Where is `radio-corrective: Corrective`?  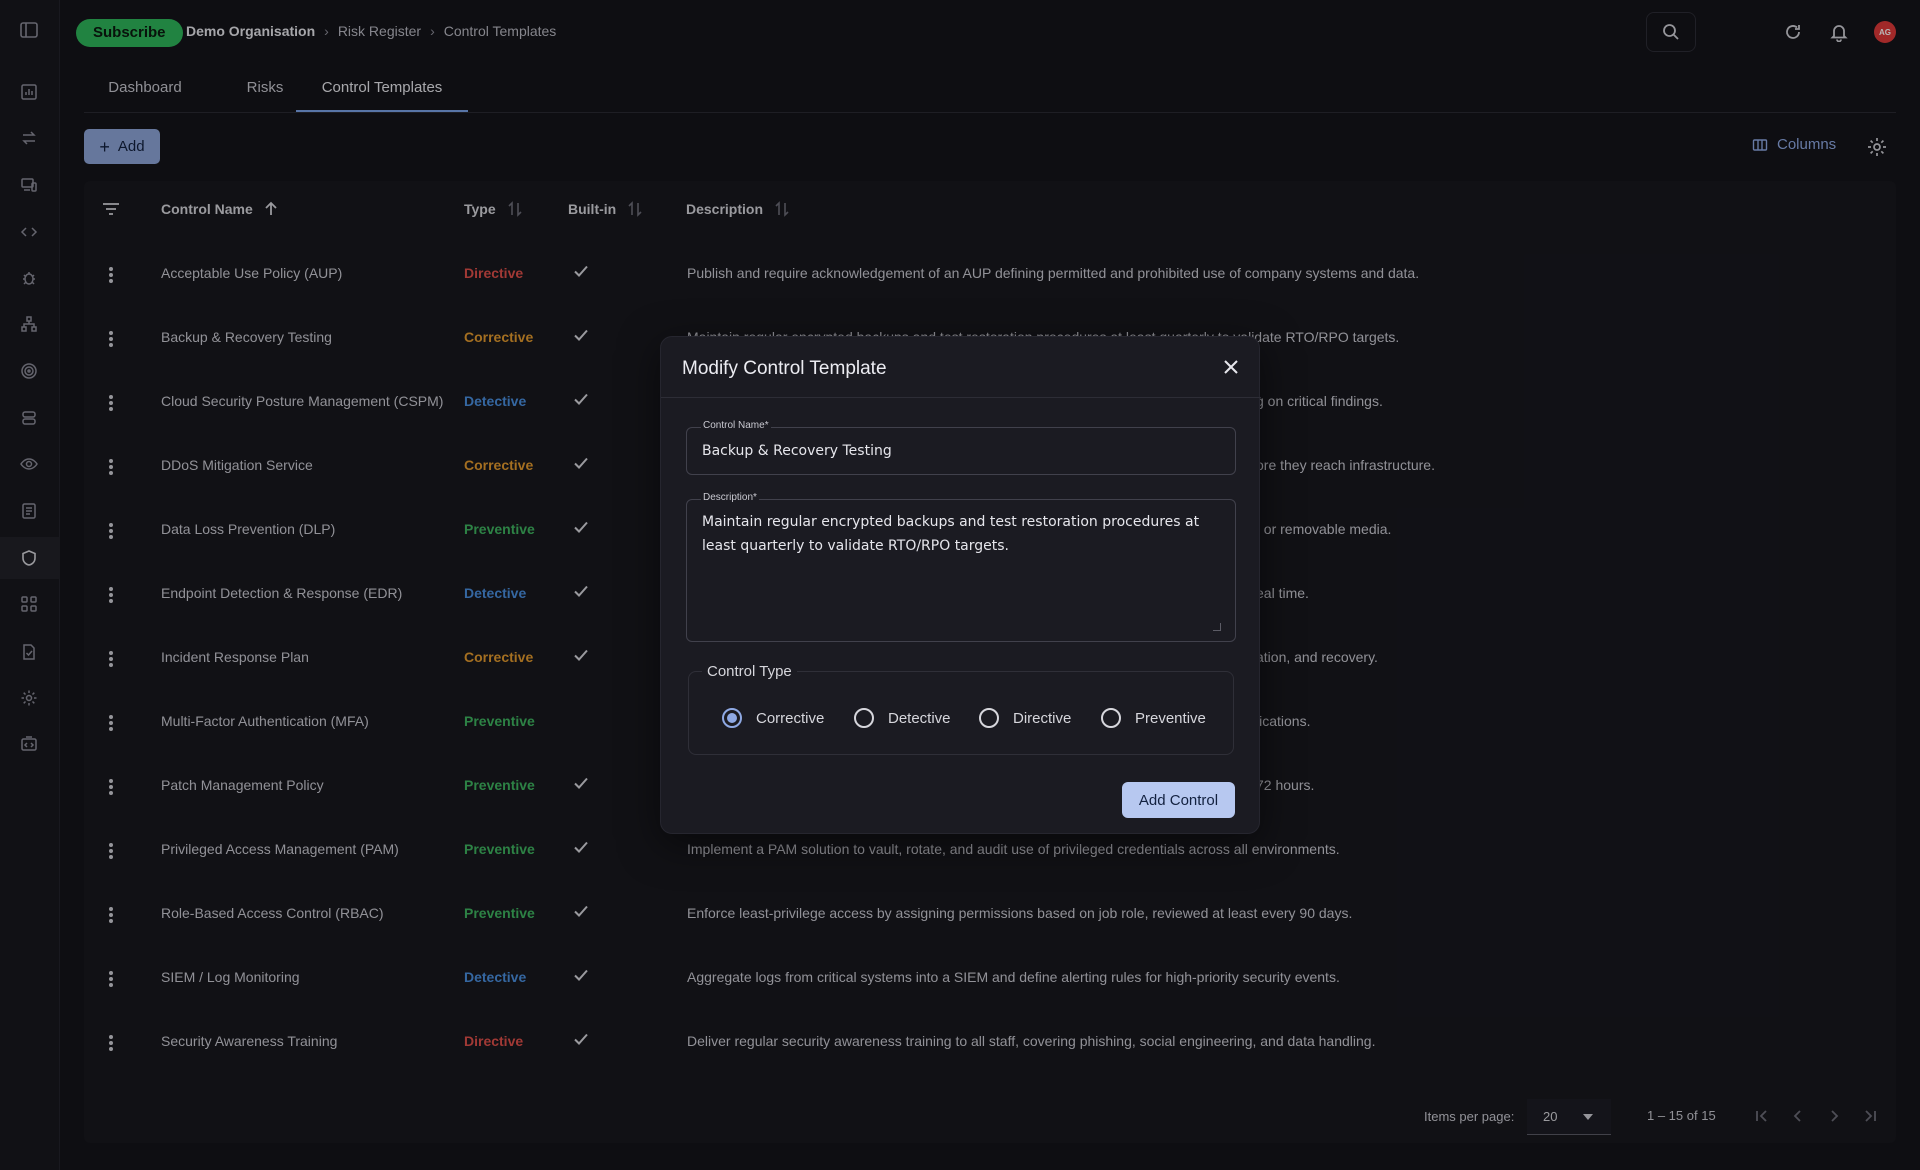
radio-corrective: Corrective is located at coordinates (773, 718).